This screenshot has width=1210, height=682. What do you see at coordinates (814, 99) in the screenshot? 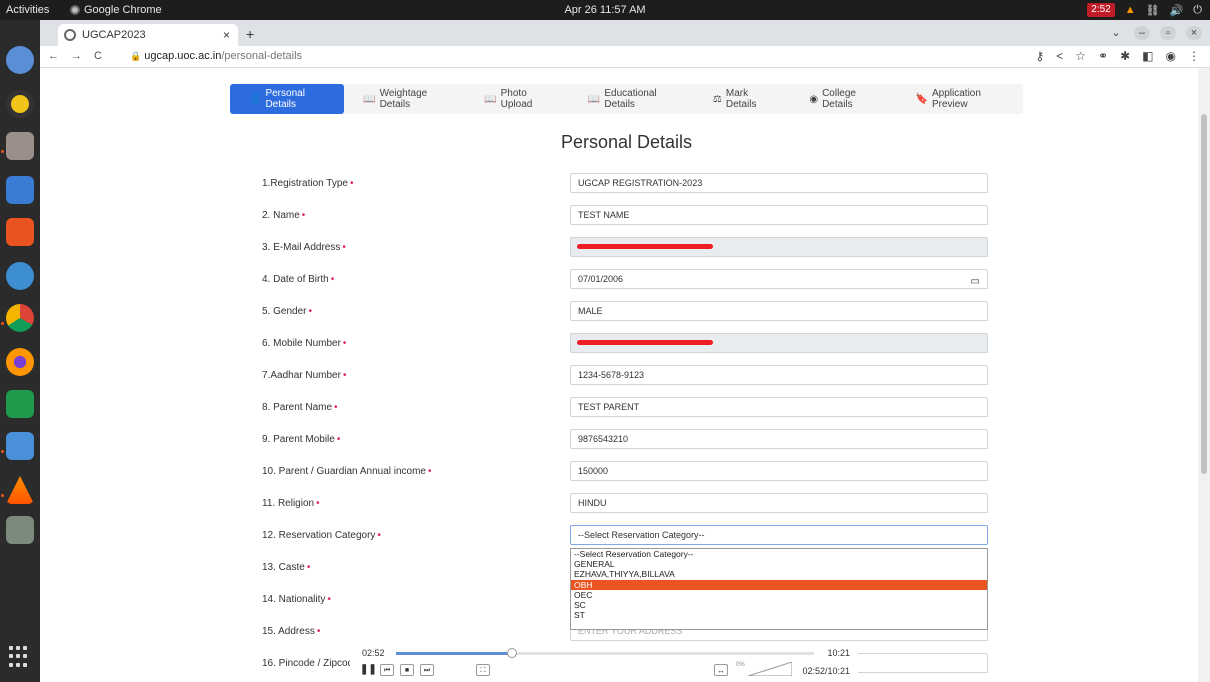
I see `college-icon: ◉` at bounding box center [814, 99].